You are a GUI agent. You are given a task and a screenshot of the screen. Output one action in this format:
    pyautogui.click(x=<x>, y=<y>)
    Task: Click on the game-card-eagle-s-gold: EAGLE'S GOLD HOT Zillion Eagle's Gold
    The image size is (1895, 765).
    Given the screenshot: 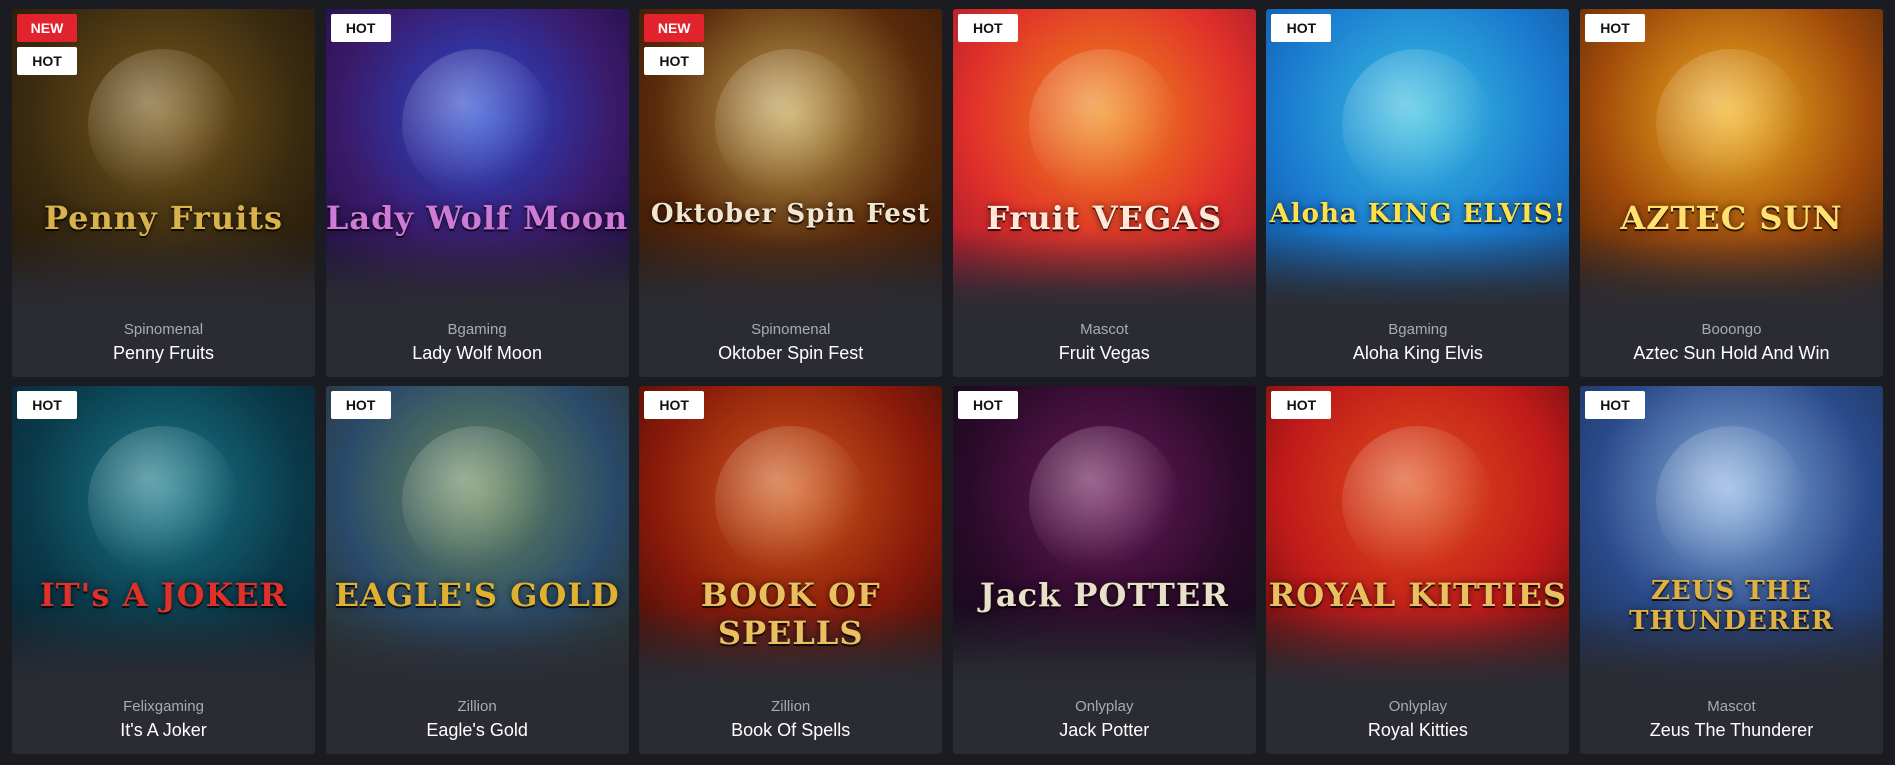 What is the action you would take?
    pyautogui.click(x=477, y=570)
    